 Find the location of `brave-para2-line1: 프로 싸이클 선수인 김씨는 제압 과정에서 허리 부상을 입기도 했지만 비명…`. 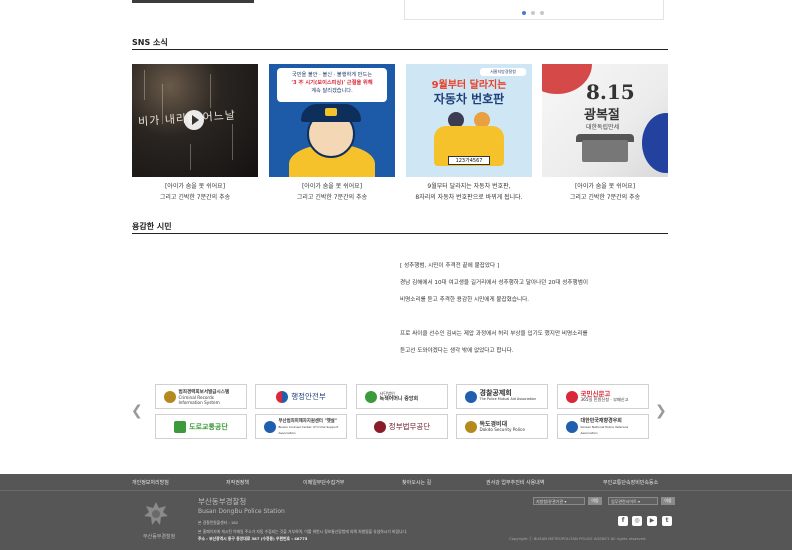

brave-para2-line1: 프로 싸이클 선수인 김씨는 제압 과정에서 허리 부상을 입기도 했지만 비명… is located at coordinates (494, 334).